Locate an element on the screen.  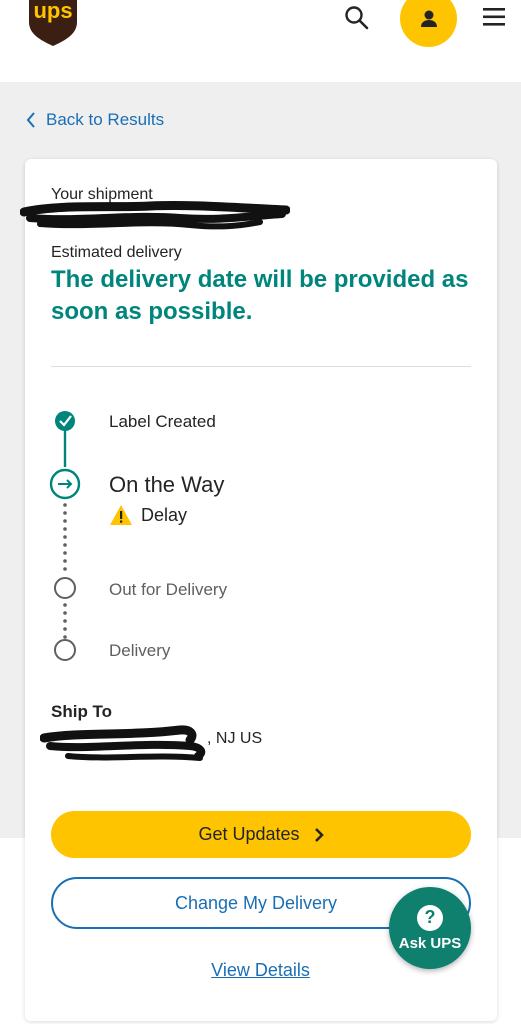
header-spacer is located at coordinates (260, 69).